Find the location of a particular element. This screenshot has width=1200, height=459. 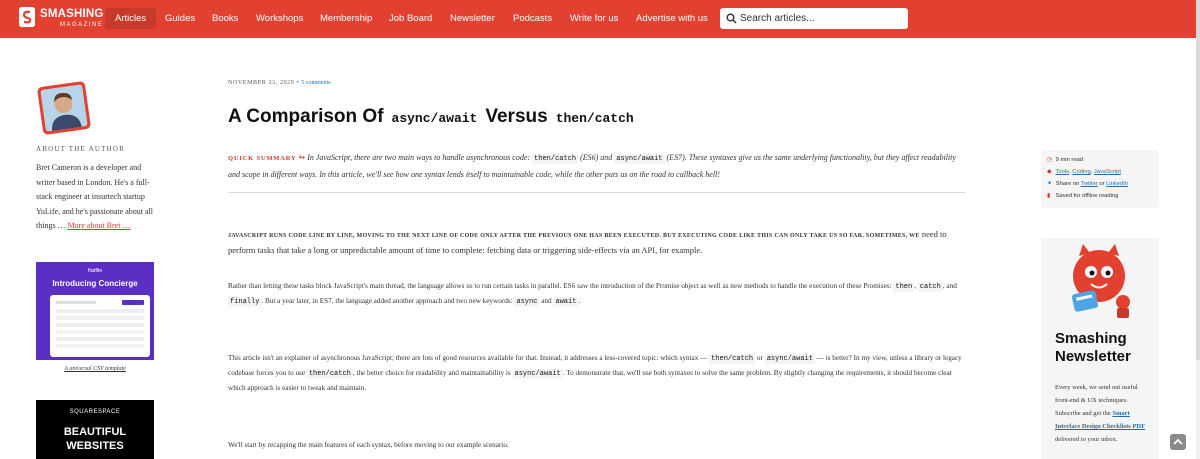

search-icon is located at coordinates (731, 18).